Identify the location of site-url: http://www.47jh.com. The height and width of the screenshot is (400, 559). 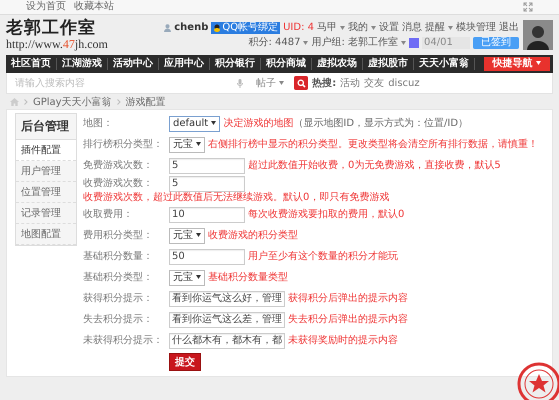
(57, 44).